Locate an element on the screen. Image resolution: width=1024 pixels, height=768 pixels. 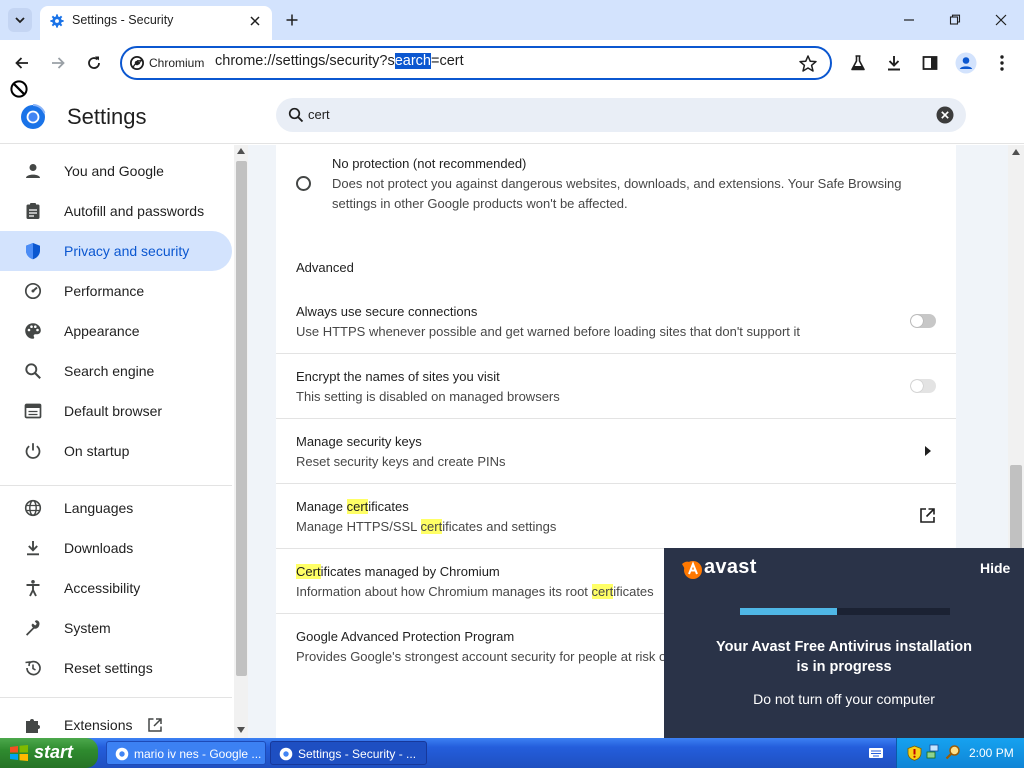
labs-button is located at coordinates (858, 63).